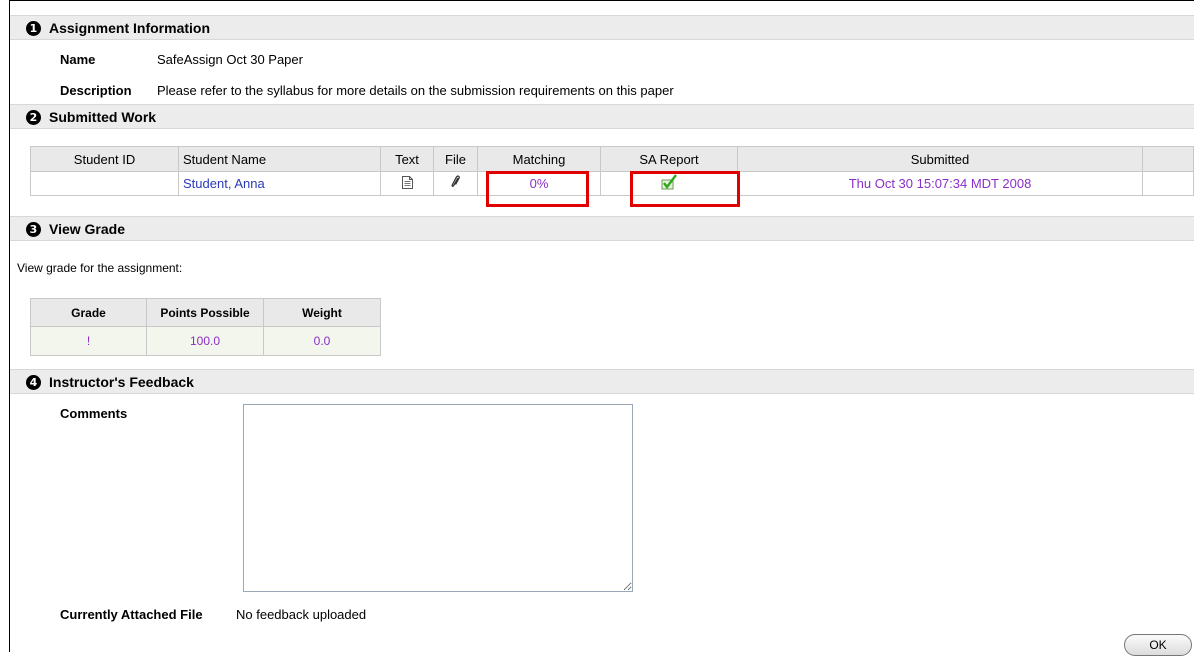 Image resolution: width=1194 pixels, height=656 pixels. I want to click on grade-table: Grade Points Possible Weight ! 100.0 0.0, so click(205, 327).